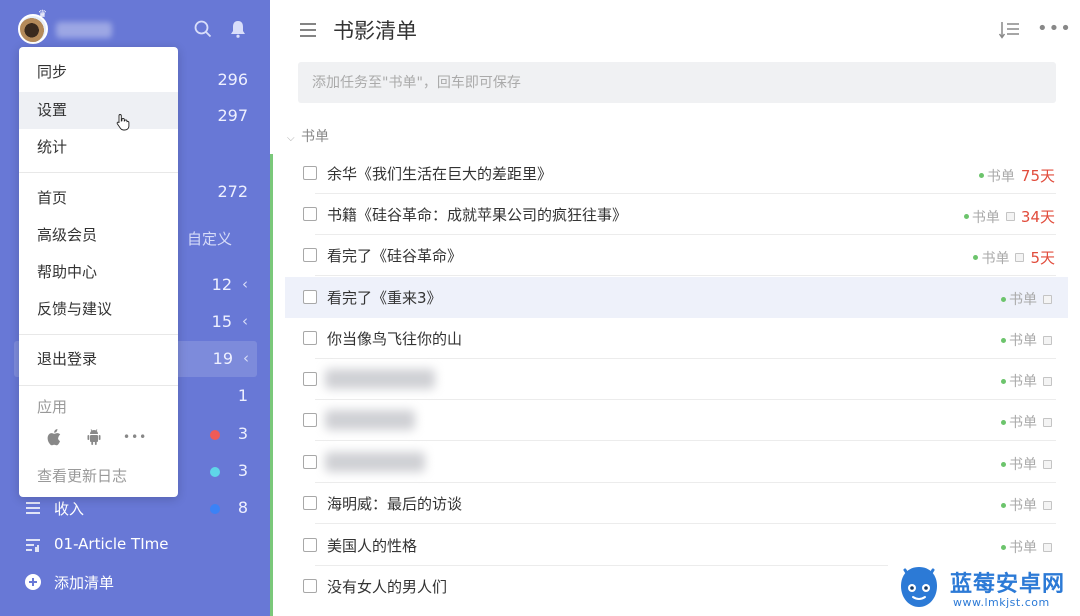 Image resolution: width=1080 pixels, height=616 pixels. Describe the element at coordinates (98, 359) in the screenshot. I see `menu-item-logout: 退出登录` at that location.